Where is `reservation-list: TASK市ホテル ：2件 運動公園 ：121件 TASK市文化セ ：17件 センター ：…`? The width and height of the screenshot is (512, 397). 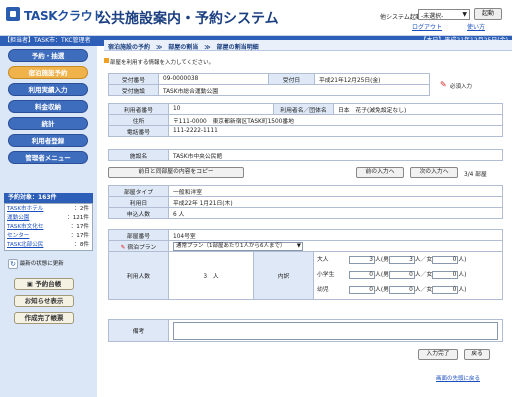 reservation-list: TASK市ホテル ：2件 運動公園 ：121件 TASK市文化セ ：17件 センター ：… is located at coordinates (48, 227).